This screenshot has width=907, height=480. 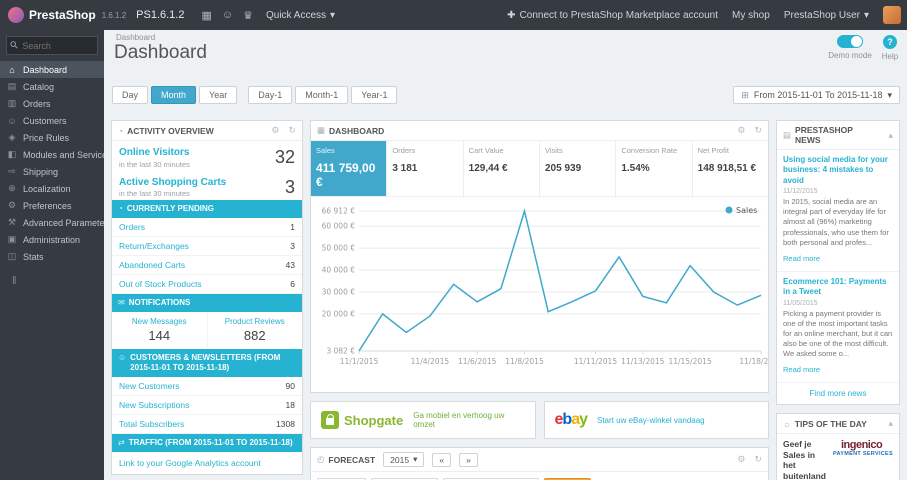 I want to click on user-menu: PrestaShop User ▾, so click(x=826, y=15).